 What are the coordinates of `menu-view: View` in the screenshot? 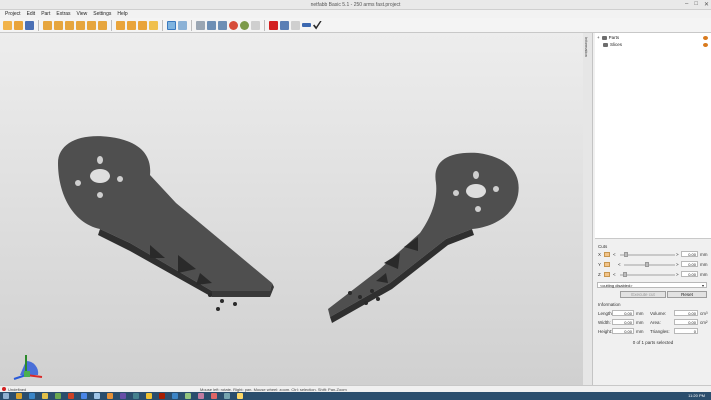 It's located at (82, 14).